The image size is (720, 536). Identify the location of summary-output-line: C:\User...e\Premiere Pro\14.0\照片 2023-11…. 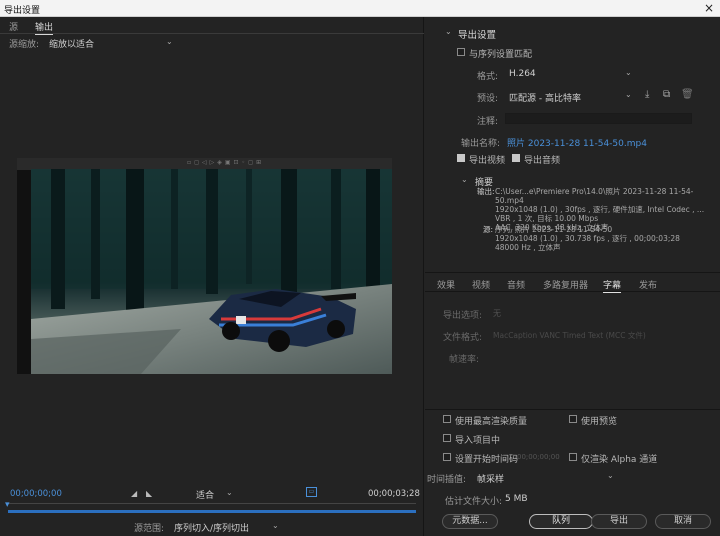
(594, 196).